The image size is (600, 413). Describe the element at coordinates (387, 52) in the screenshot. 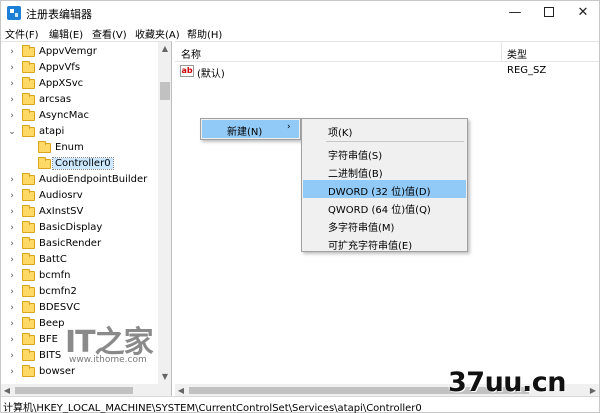

I see `column-header: 名称 类型` at that location.